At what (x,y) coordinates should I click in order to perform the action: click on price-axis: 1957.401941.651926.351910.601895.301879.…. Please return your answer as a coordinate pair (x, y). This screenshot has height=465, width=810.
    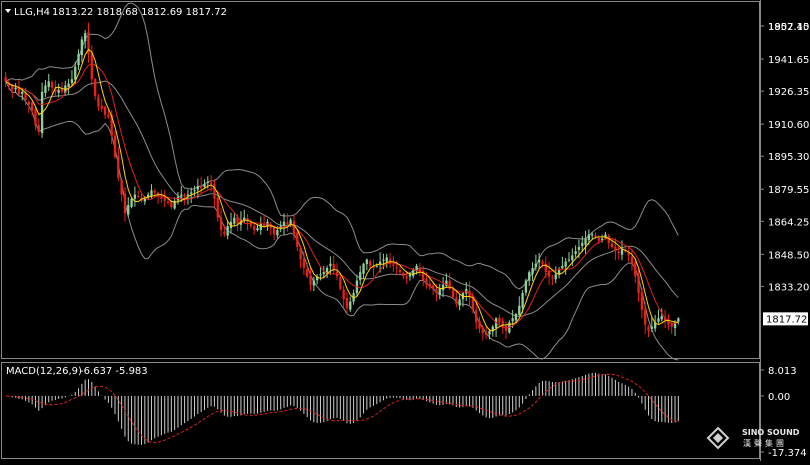
    Looking at the image, I should click on (784, 157).